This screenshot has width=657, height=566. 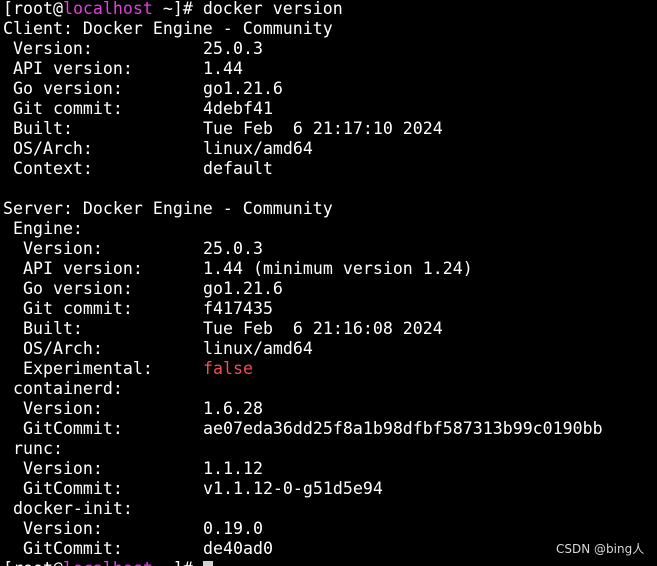 I want to click on next-prompt-open: [root@, so click(x=33, y=562).